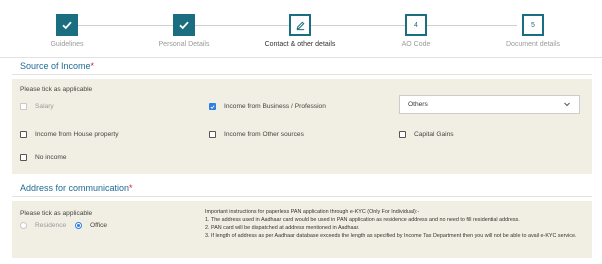  I want to click on section-title-address: Address for communication*, so click(76, 188).